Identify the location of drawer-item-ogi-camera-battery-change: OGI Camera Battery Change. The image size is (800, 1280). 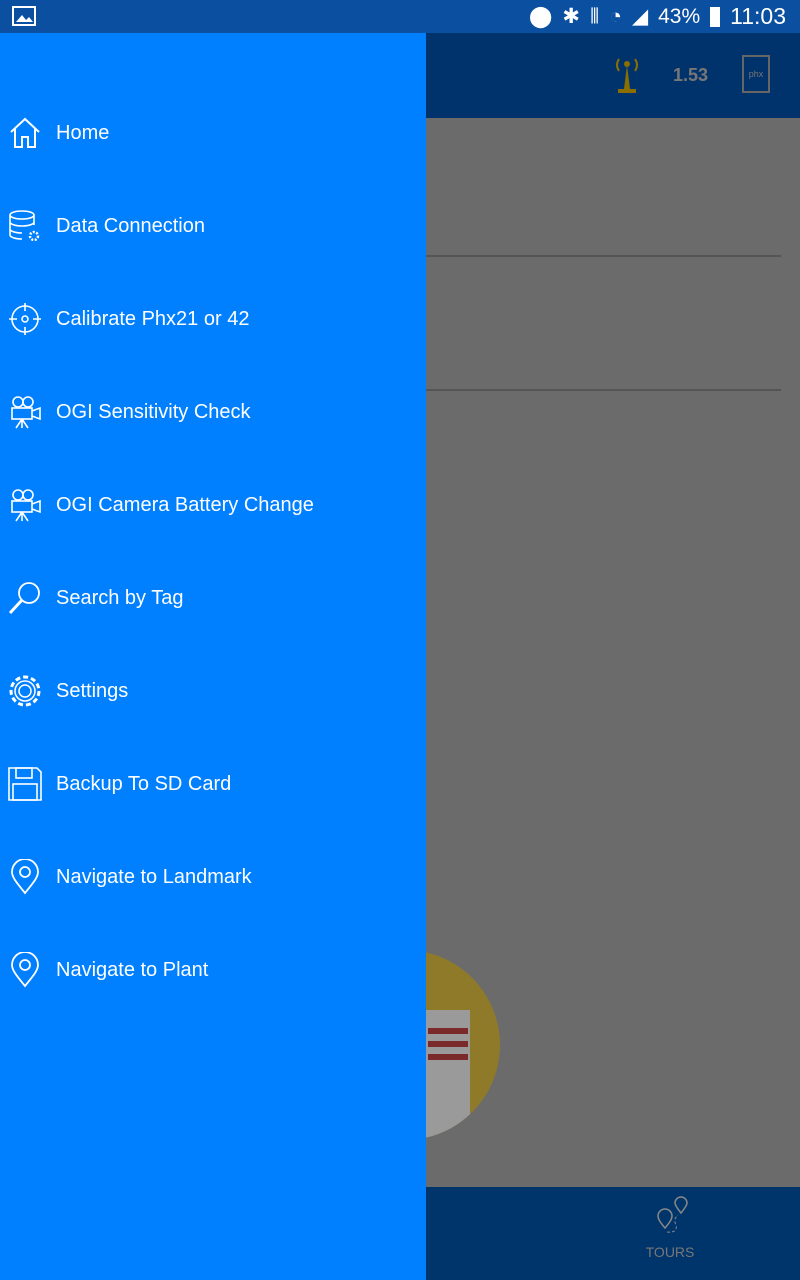
(213, 505).